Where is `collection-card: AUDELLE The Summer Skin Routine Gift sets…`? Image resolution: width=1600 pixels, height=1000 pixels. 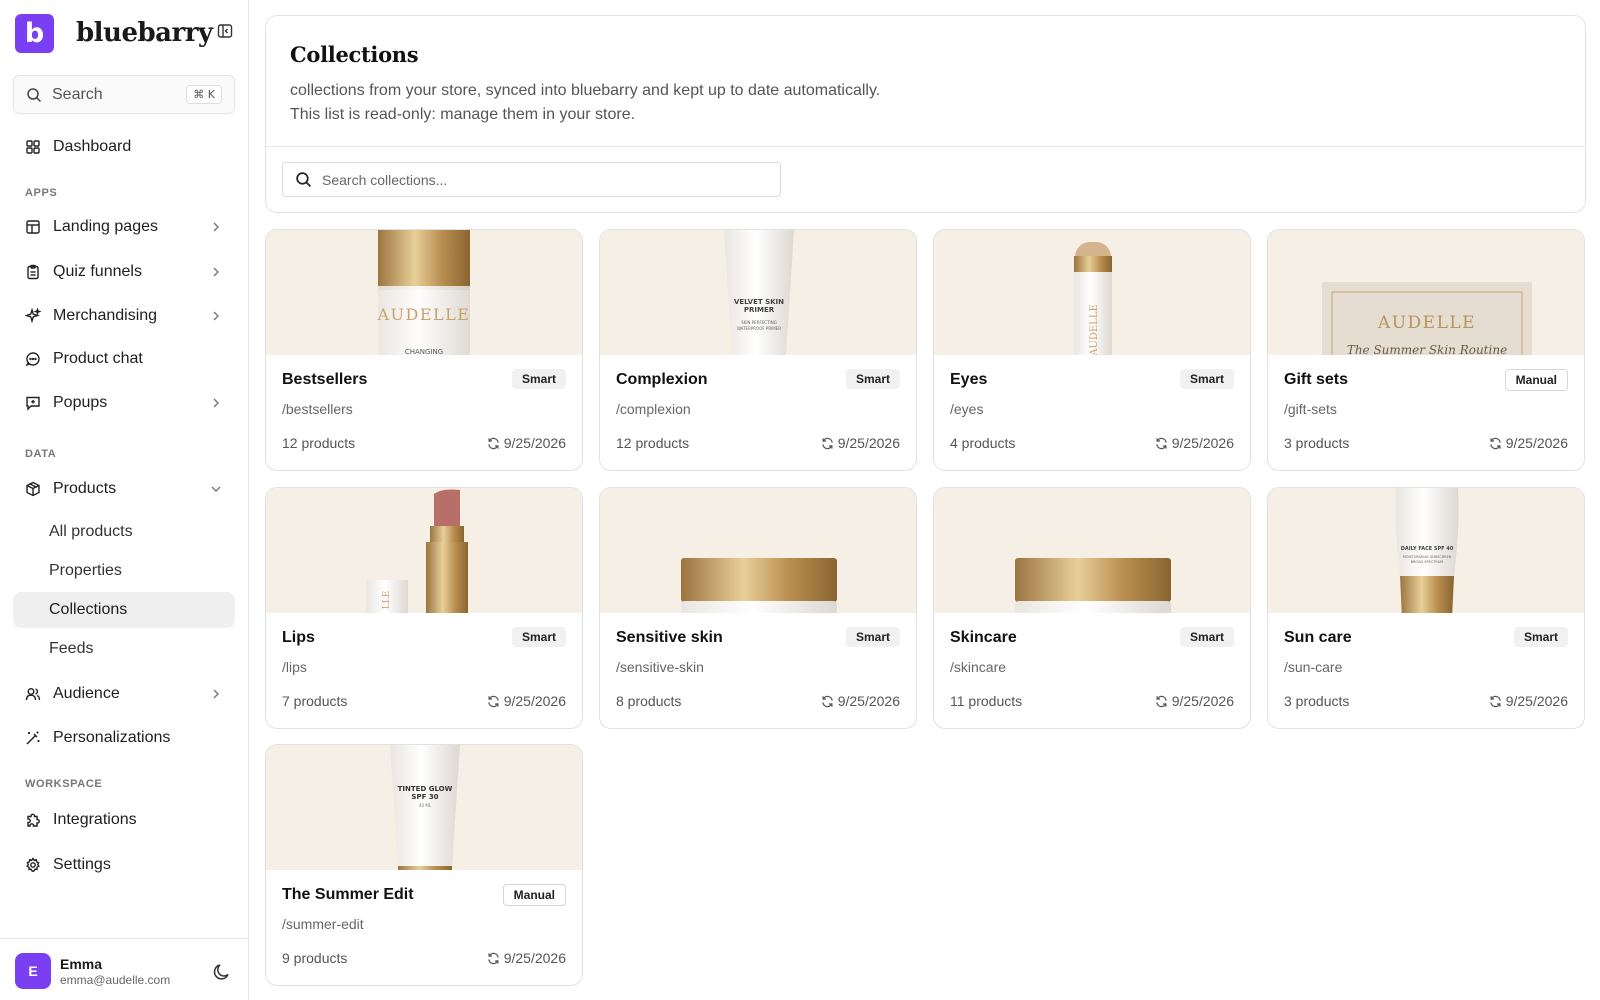
collection-card: AUDELLE The Summer Skin Routine Gift sets… is located at coordinates (1426, 350).